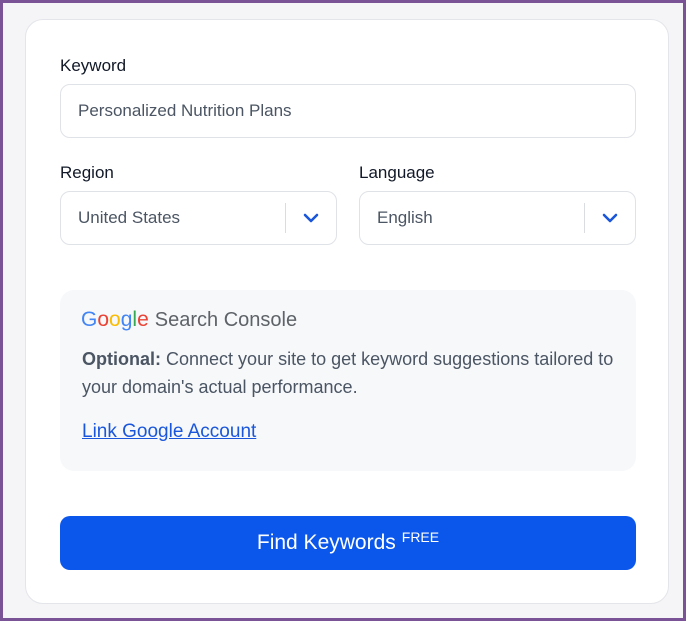 The height and width of the screenshot is (621, 686). Describe the element at coordinates (348, 111) in the screenshot. I see `keyword-input: Personalized Nutrition Plans` at that location.